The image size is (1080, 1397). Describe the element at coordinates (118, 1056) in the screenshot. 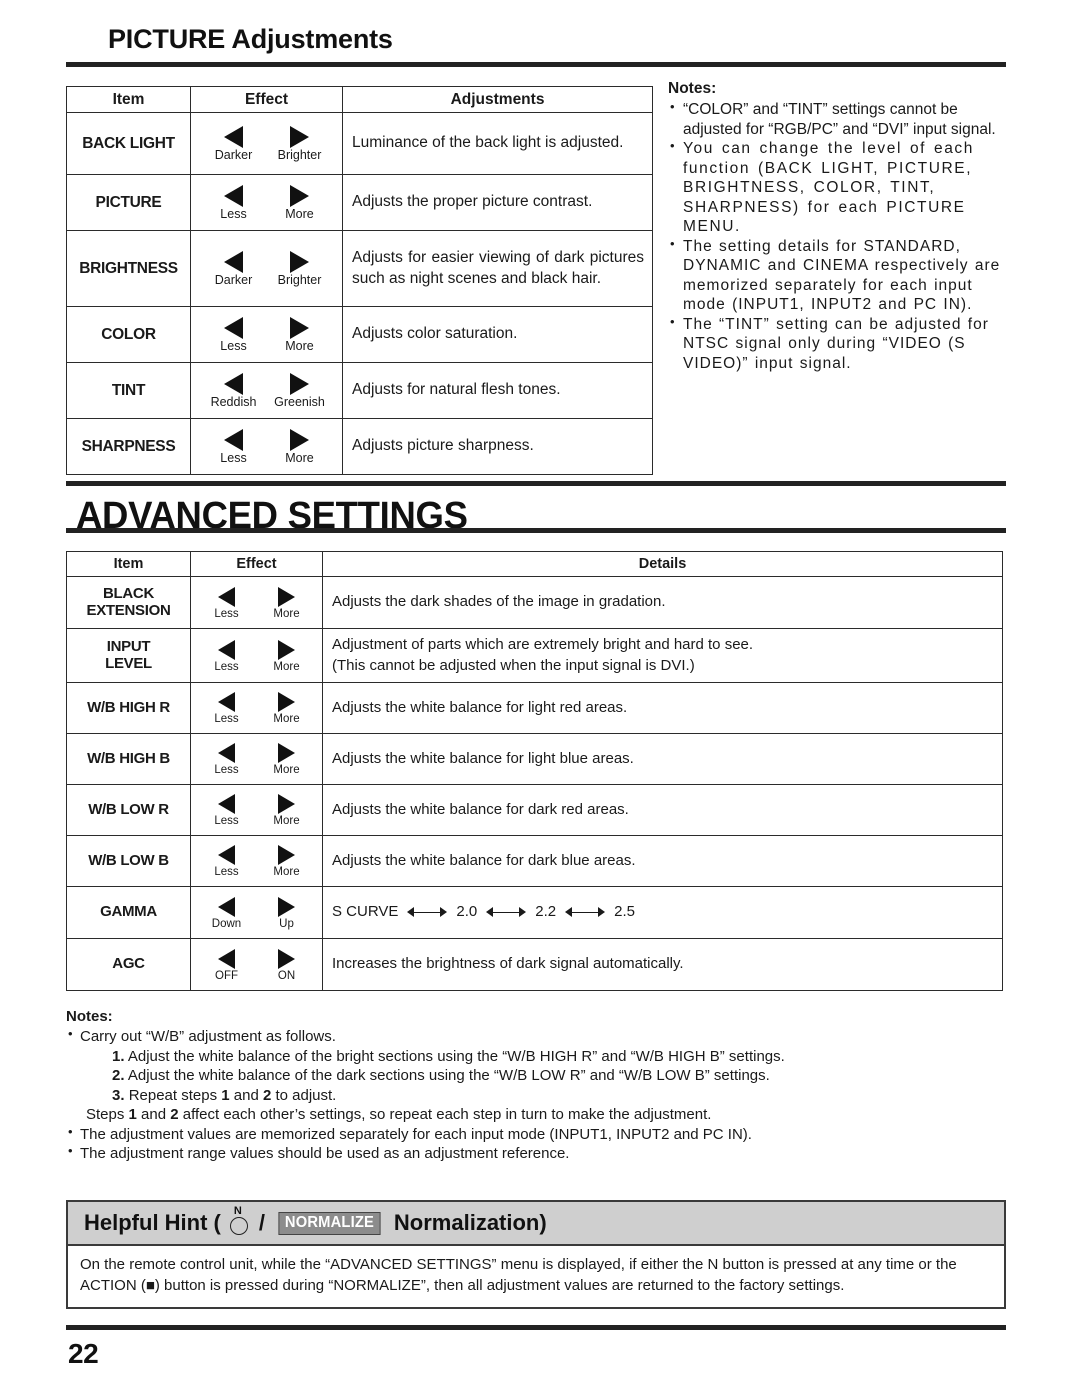

I see `step-number: 1.` at that location.